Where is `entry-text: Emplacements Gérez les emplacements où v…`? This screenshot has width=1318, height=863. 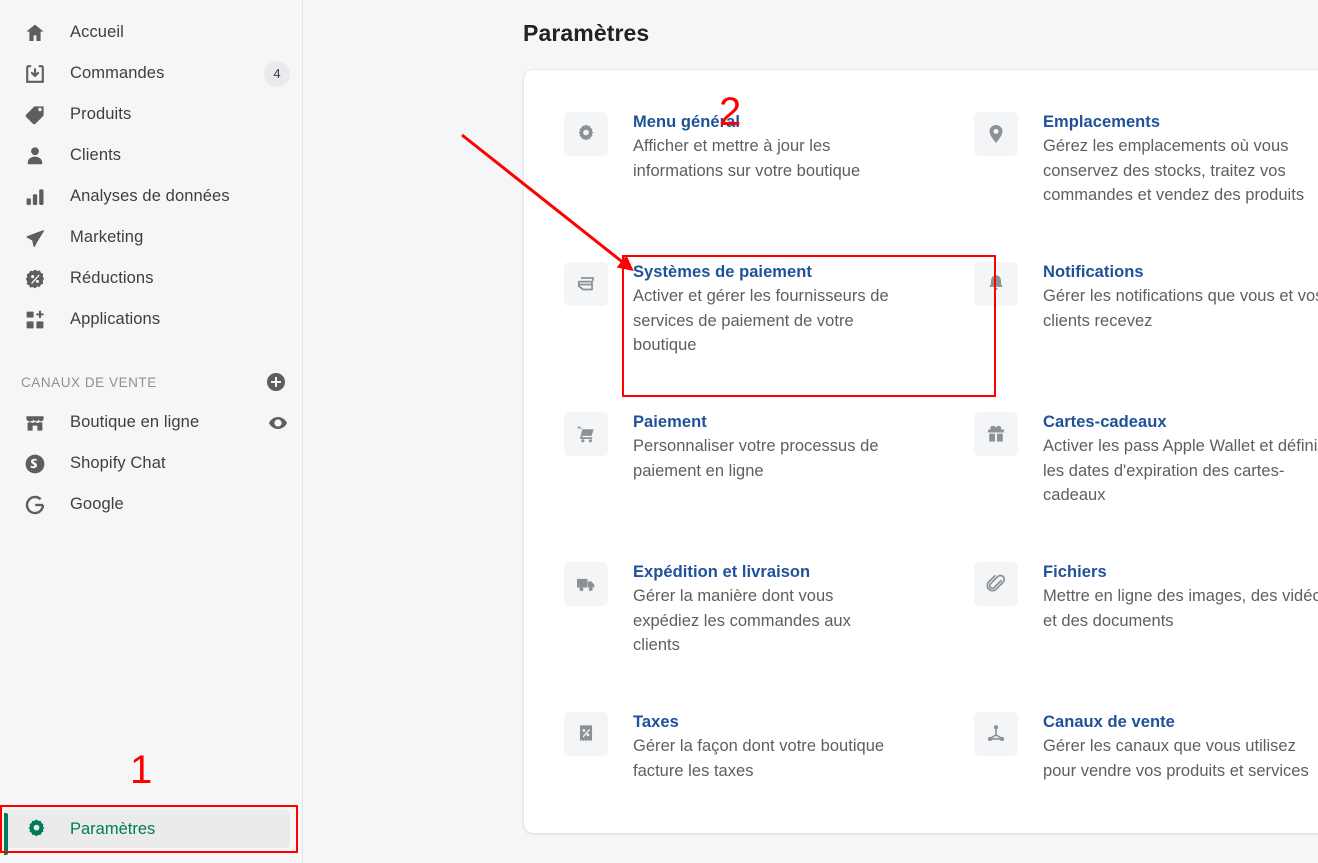 entry-text: Emplacements Gérez les emplacements où v… is located at coordinates (1180, 158).